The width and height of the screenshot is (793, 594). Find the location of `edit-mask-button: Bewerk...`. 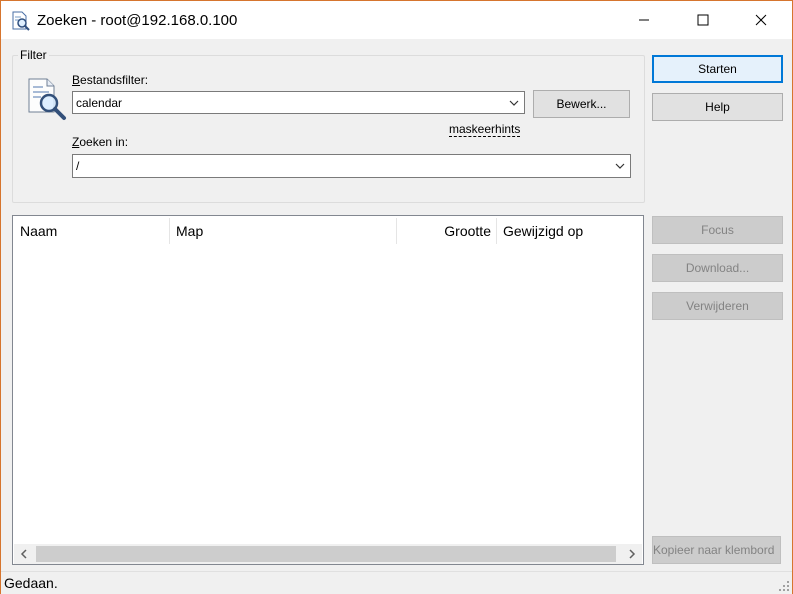

edit-mask-button: Bewerk... is located at coordinates (581, 104).